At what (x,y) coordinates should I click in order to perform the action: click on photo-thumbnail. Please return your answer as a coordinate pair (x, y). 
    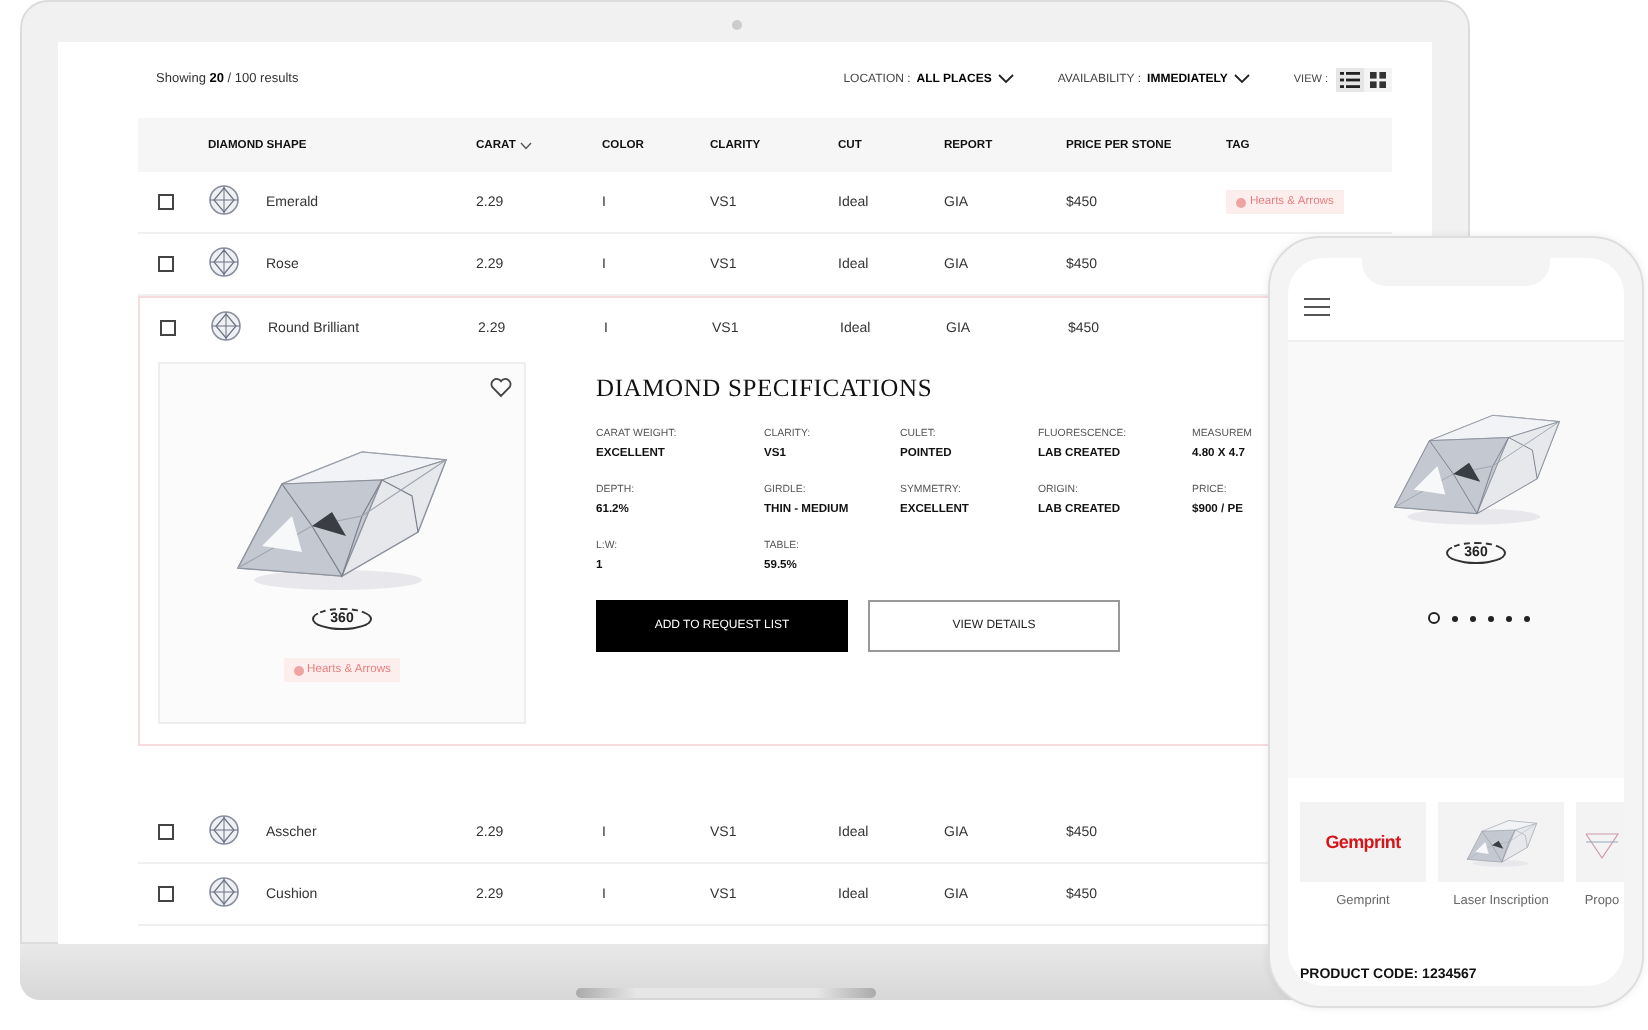
    Looking at the image, I should click on (1501, 842).